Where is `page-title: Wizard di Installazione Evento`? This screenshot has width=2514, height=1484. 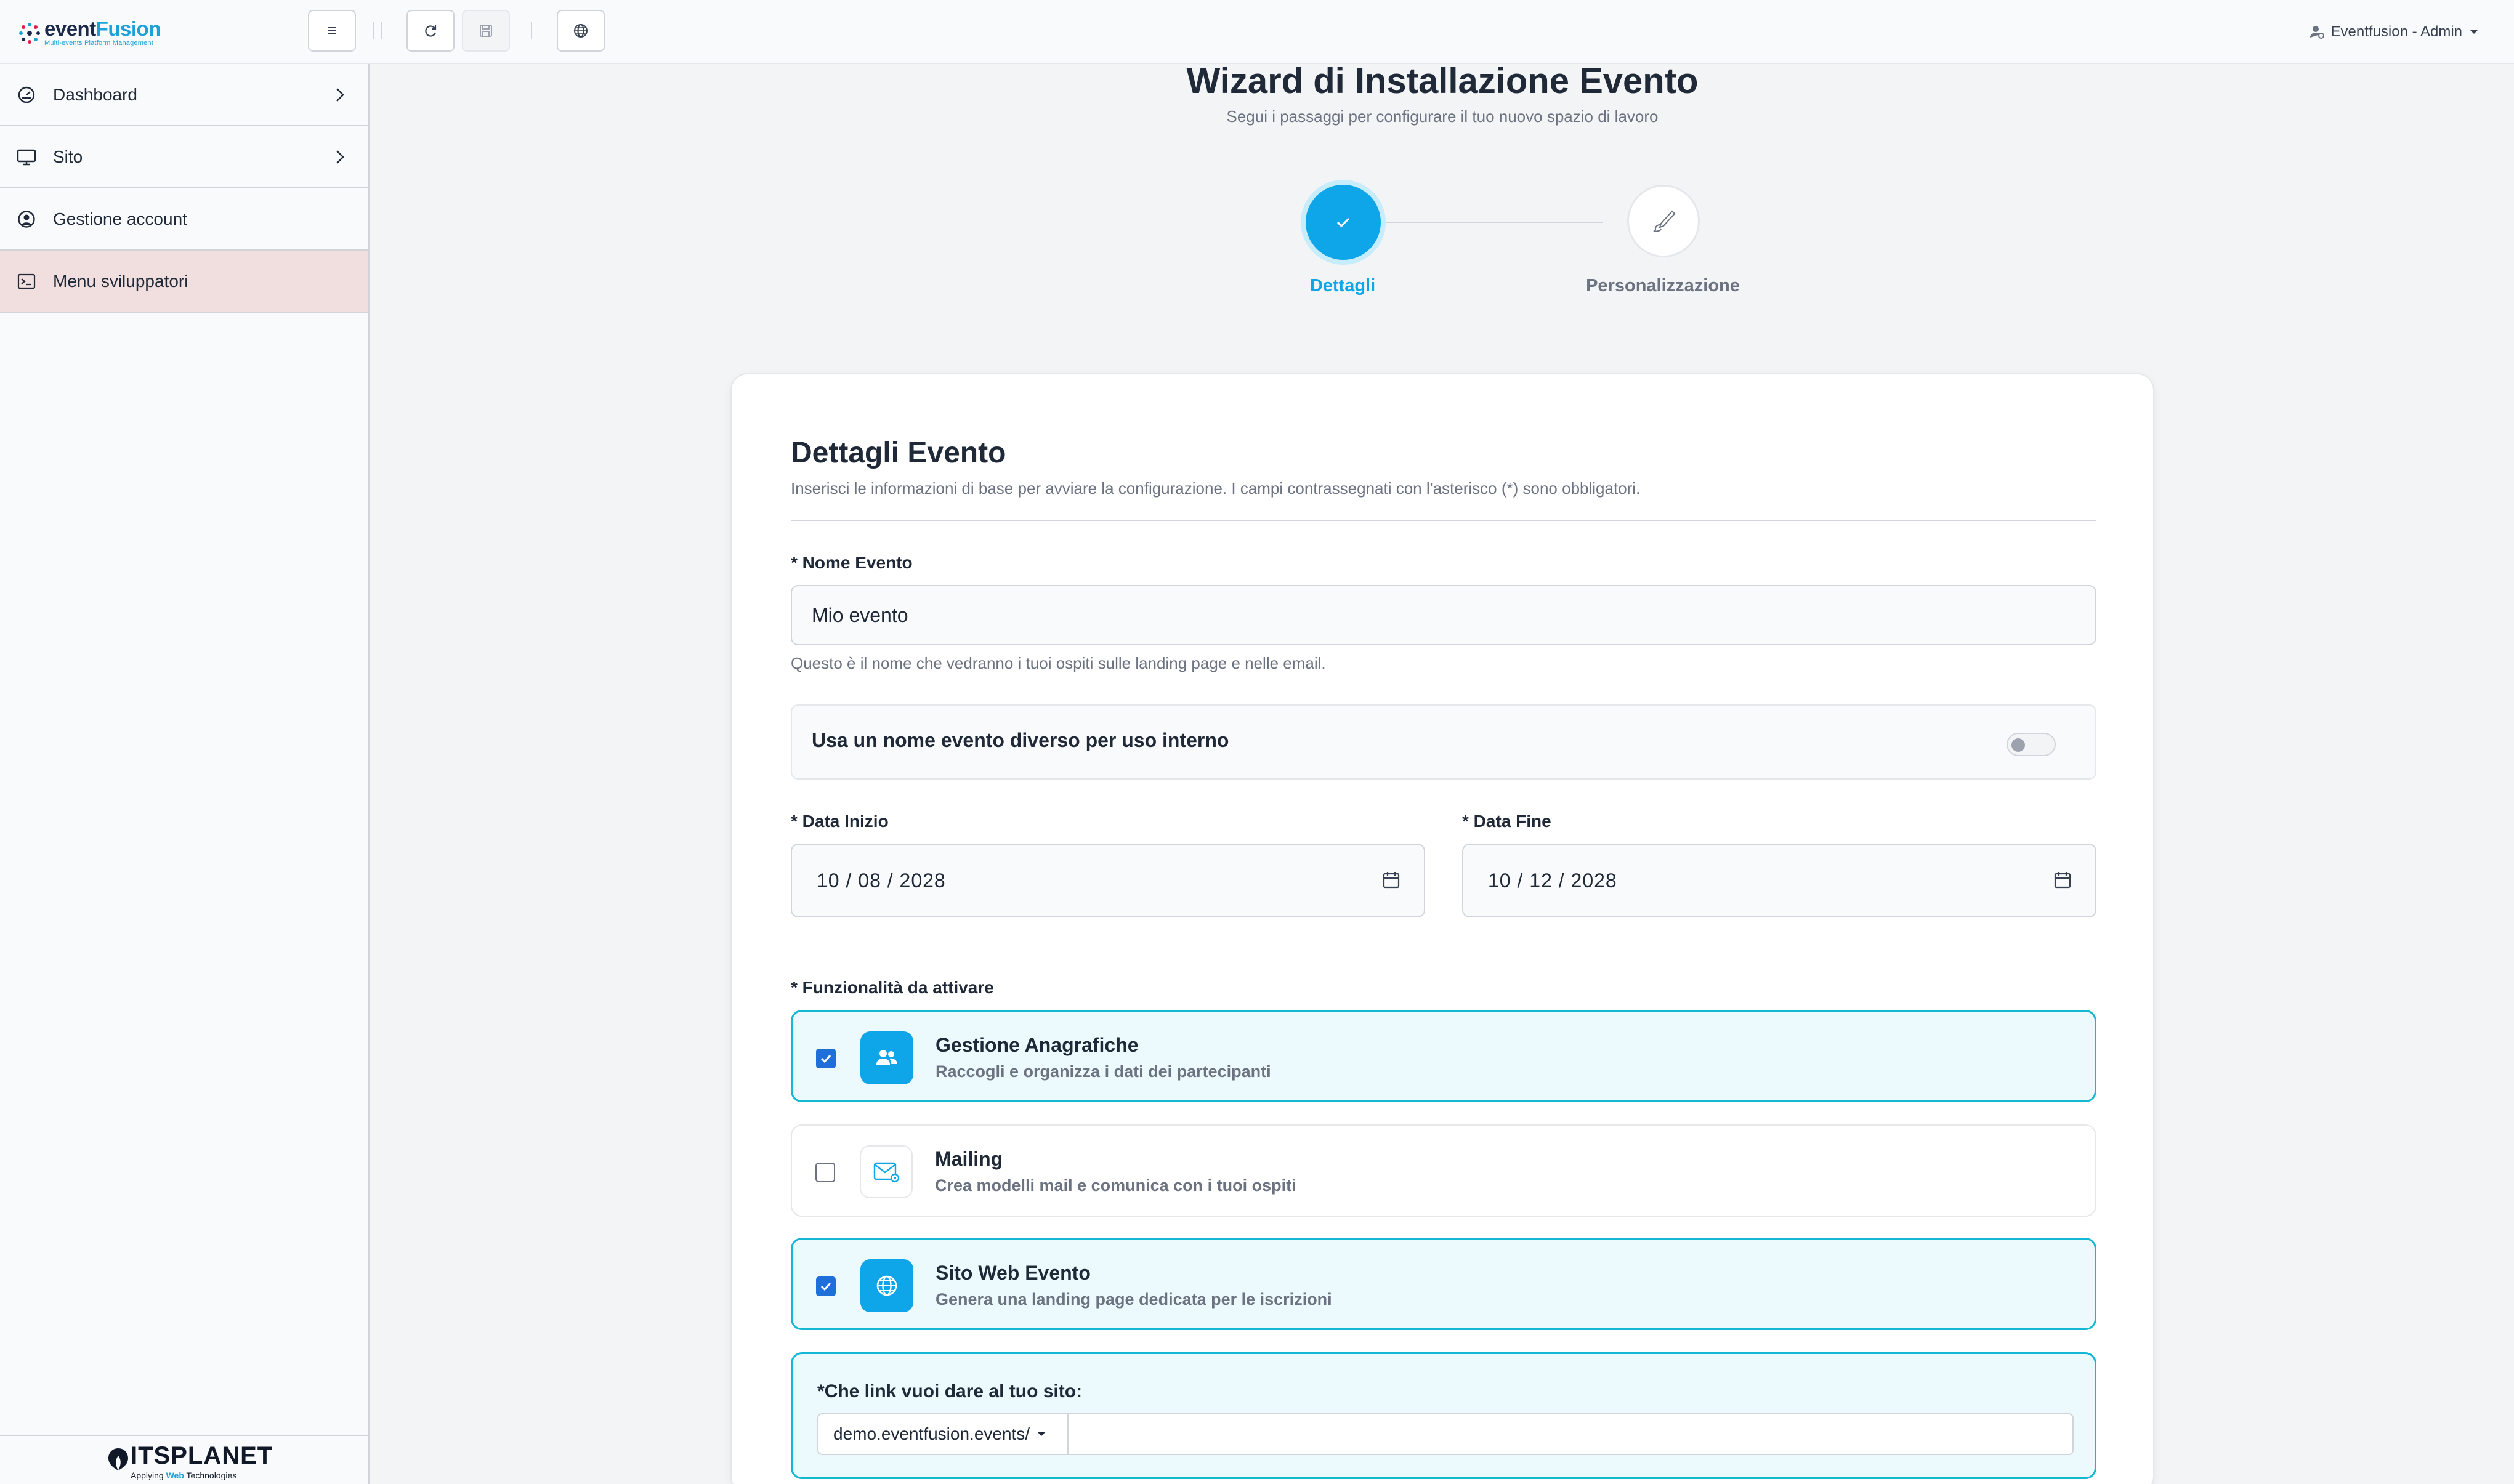
page-title: Wizard di Installazione Evento is located at coordinates (1442, 81).